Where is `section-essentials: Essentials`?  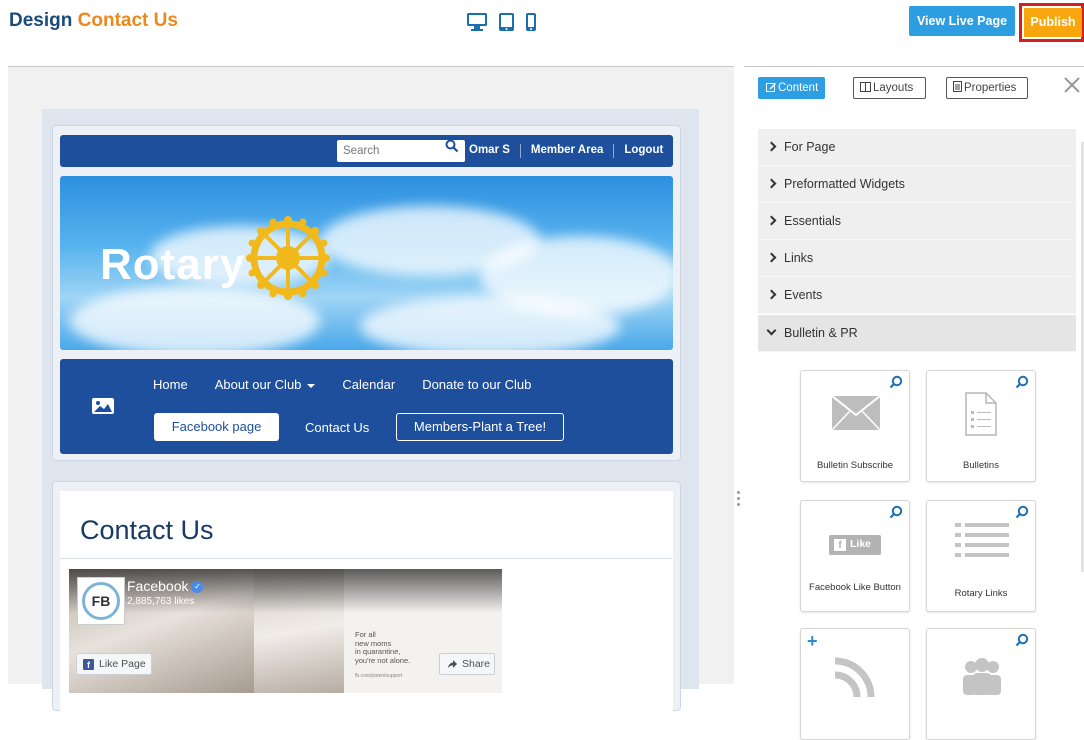 section-essentials: Essentials is located at coordinates (917, 221).